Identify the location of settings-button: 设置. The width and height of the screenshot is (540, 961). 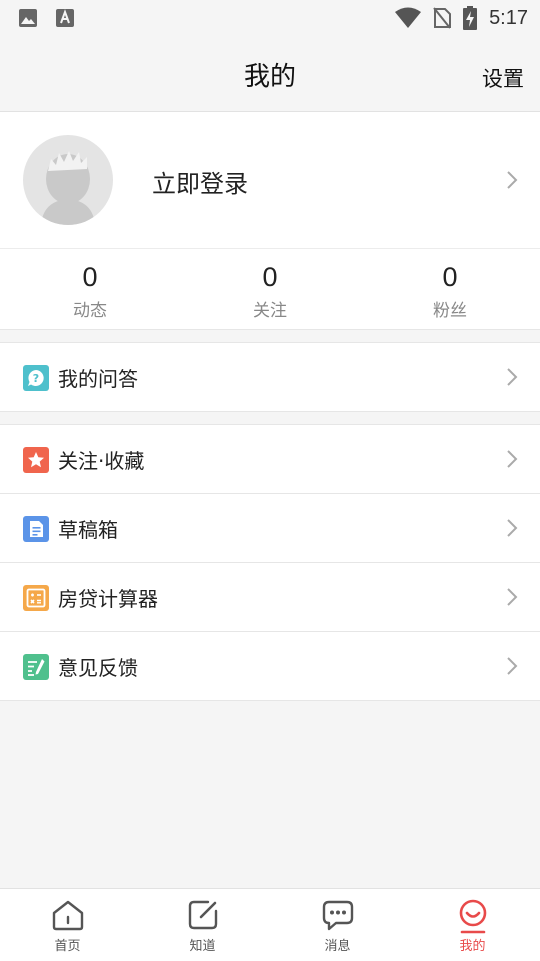
(503, 78).